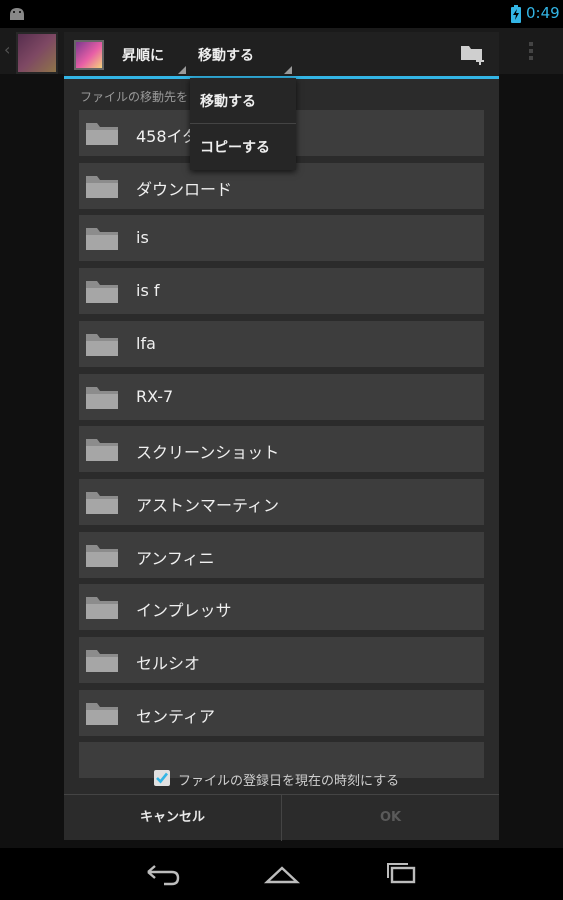  Describe the element at coordinates (143, 56) in the screenshot. I see `sort-order-label: 昇順に` at that location.